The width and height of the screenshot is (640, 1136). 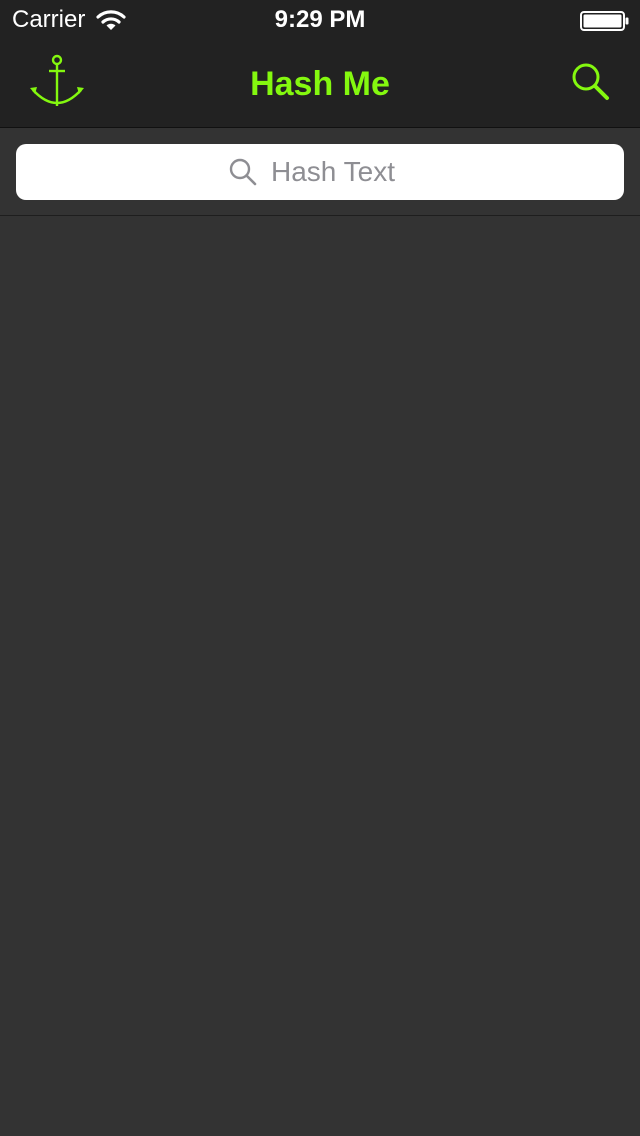 I want to click on hash-text-input, so click(x=341, y=172).